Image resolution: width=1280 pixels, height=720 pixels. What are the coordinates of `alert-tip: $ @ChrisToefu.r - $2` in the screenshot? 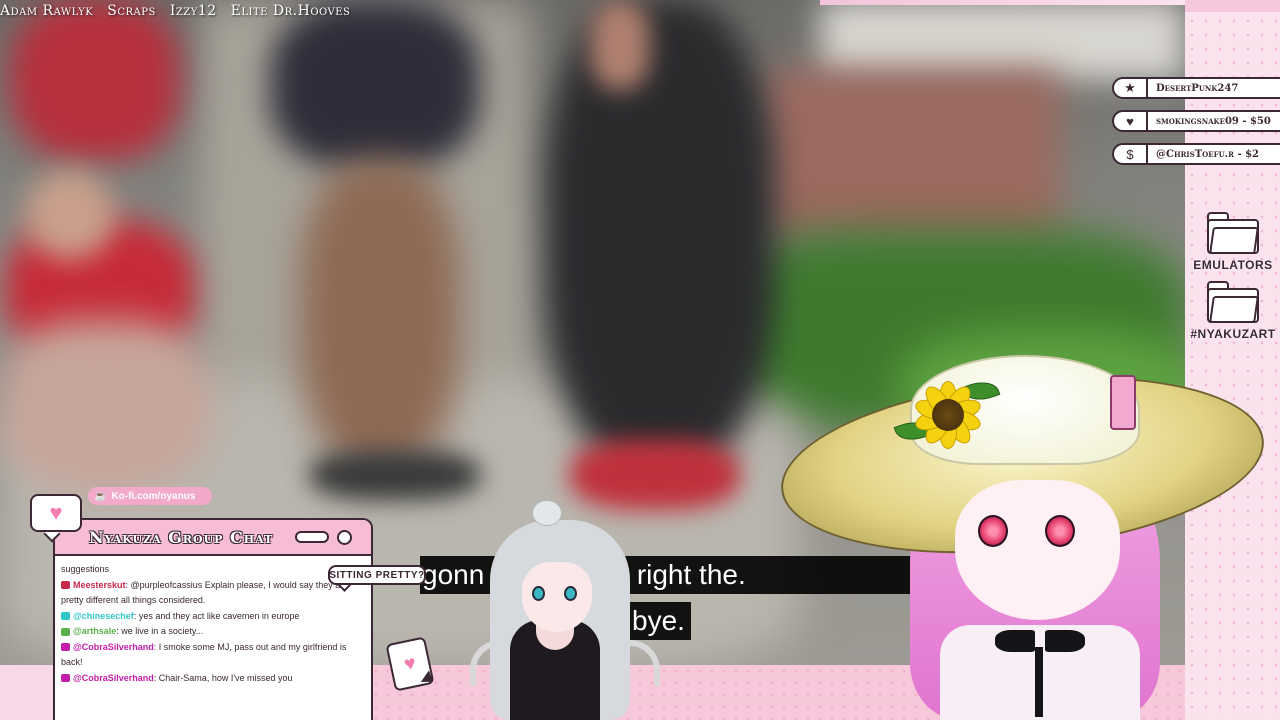 It's located at (1196, 154).